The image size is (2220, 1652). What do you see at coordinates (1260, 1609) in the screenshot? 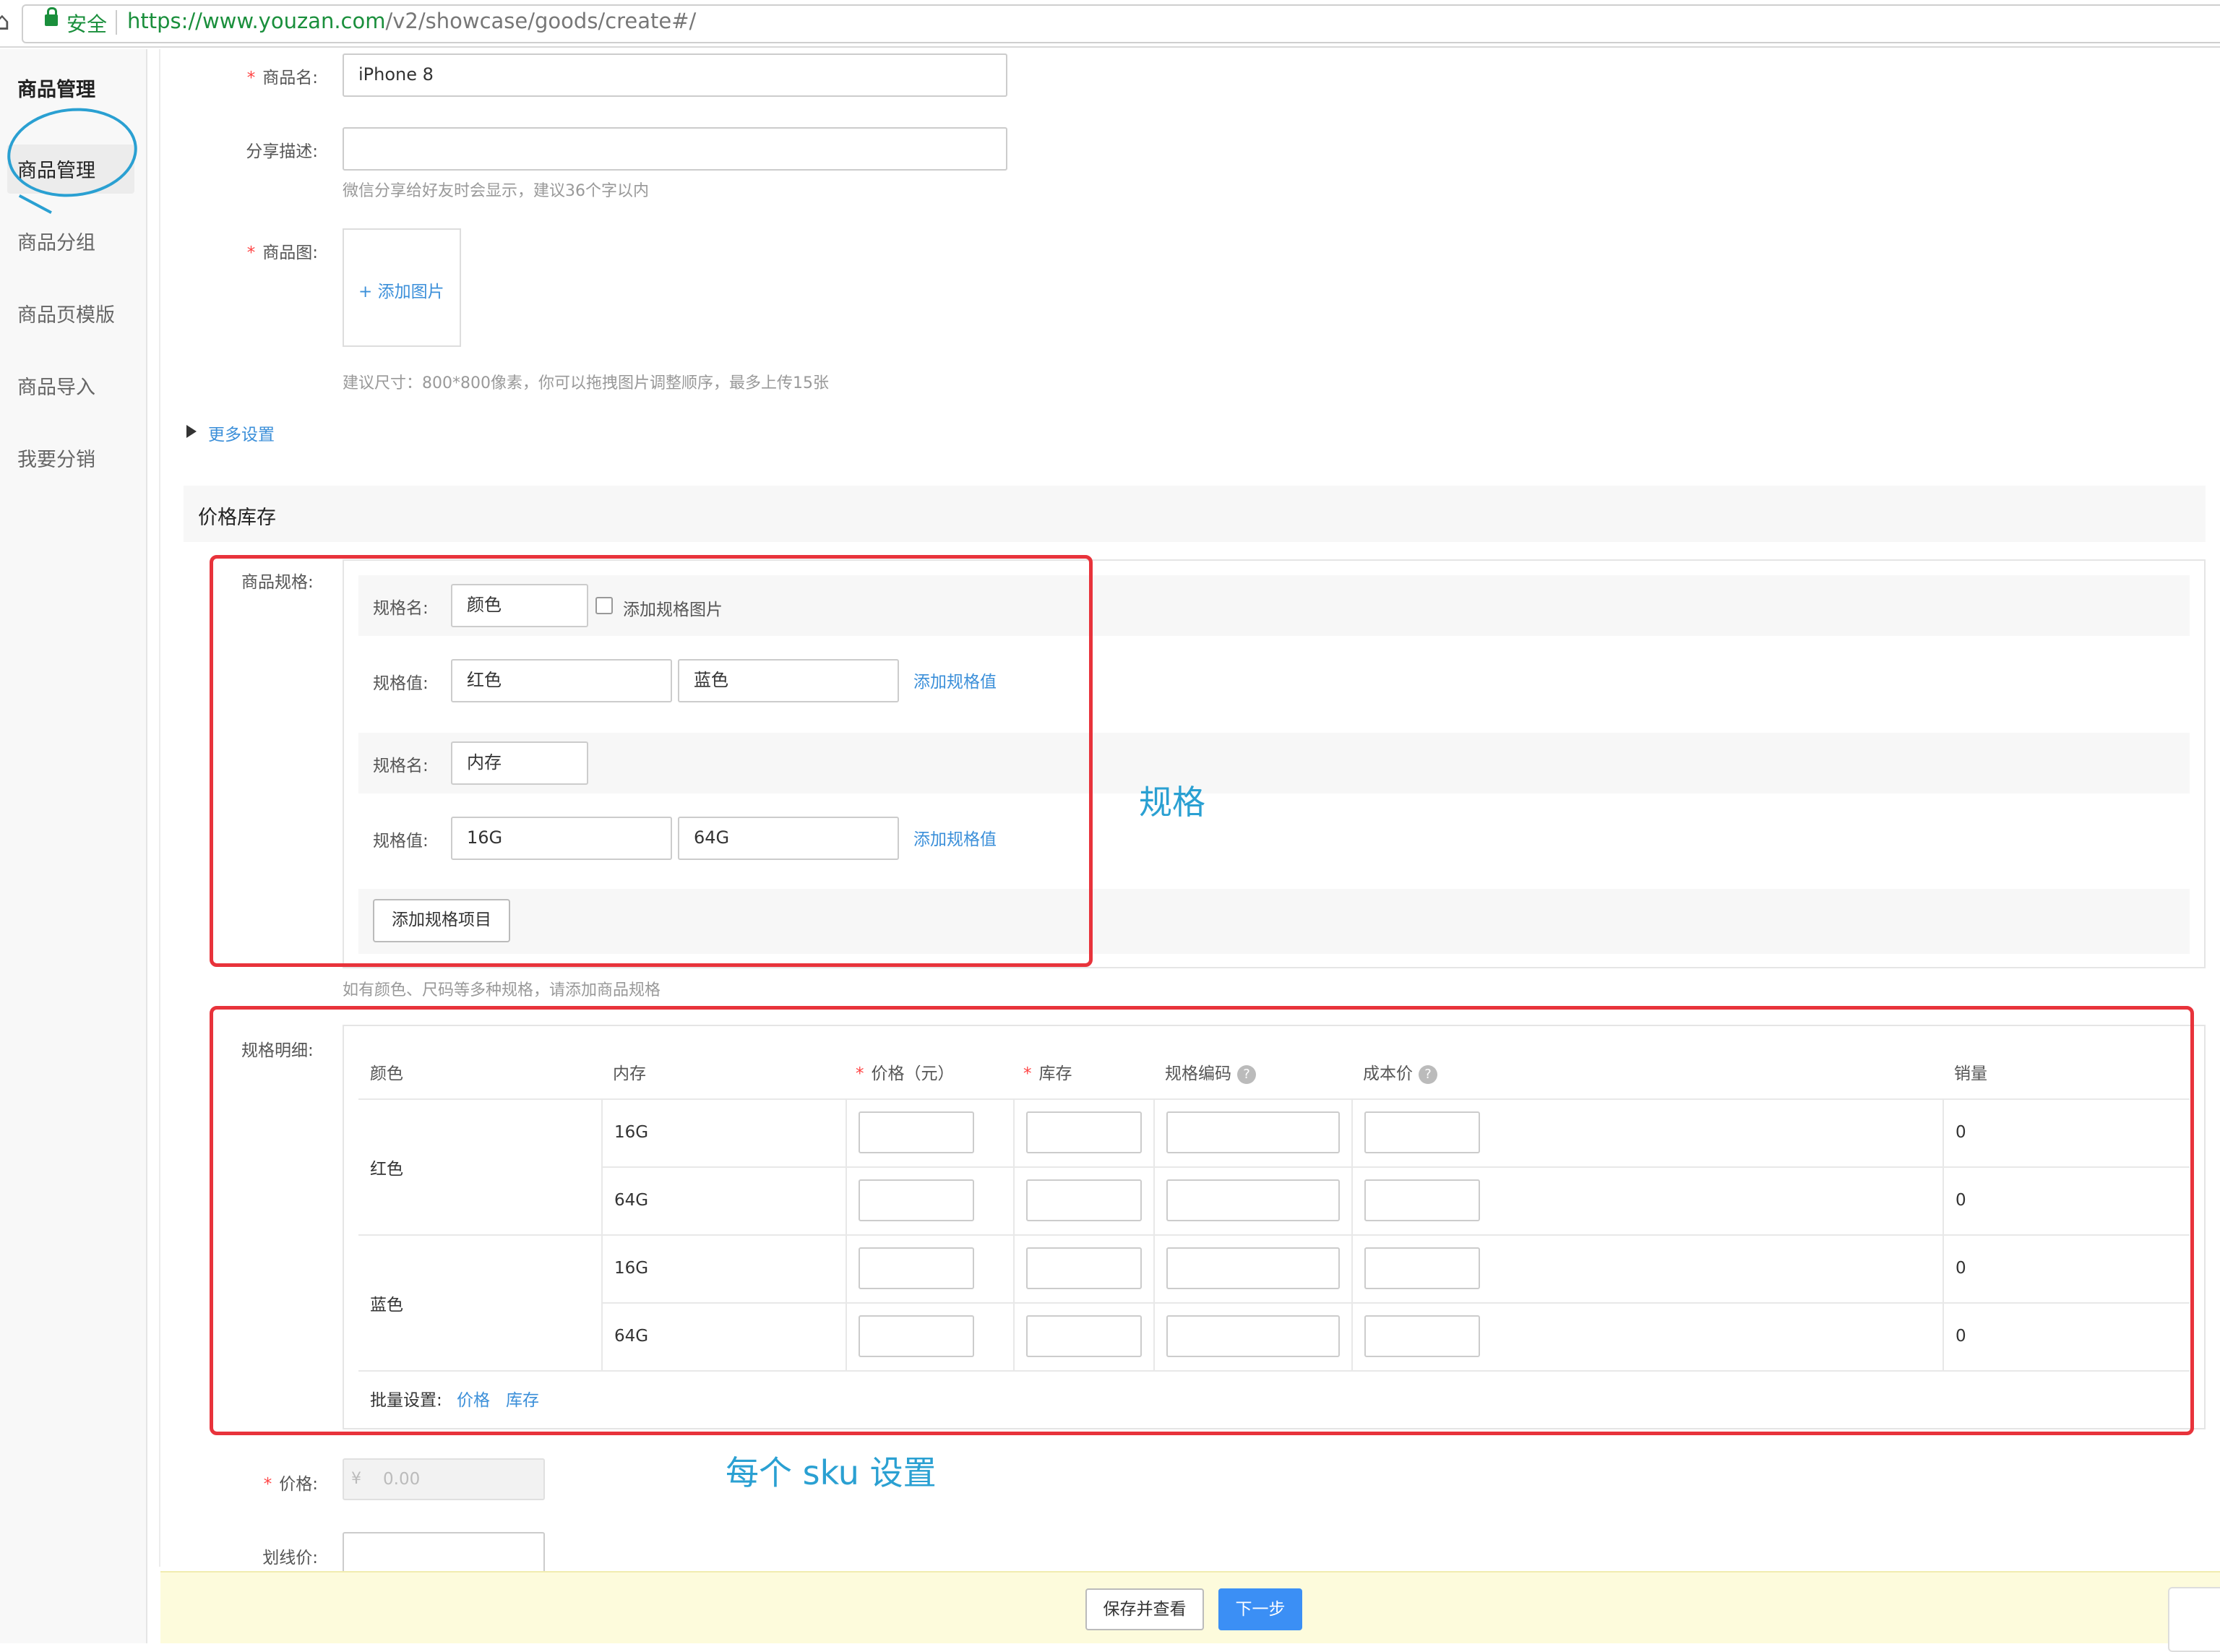
I see `next-step-button: 下一步` at bounding box center [1260, 1609].